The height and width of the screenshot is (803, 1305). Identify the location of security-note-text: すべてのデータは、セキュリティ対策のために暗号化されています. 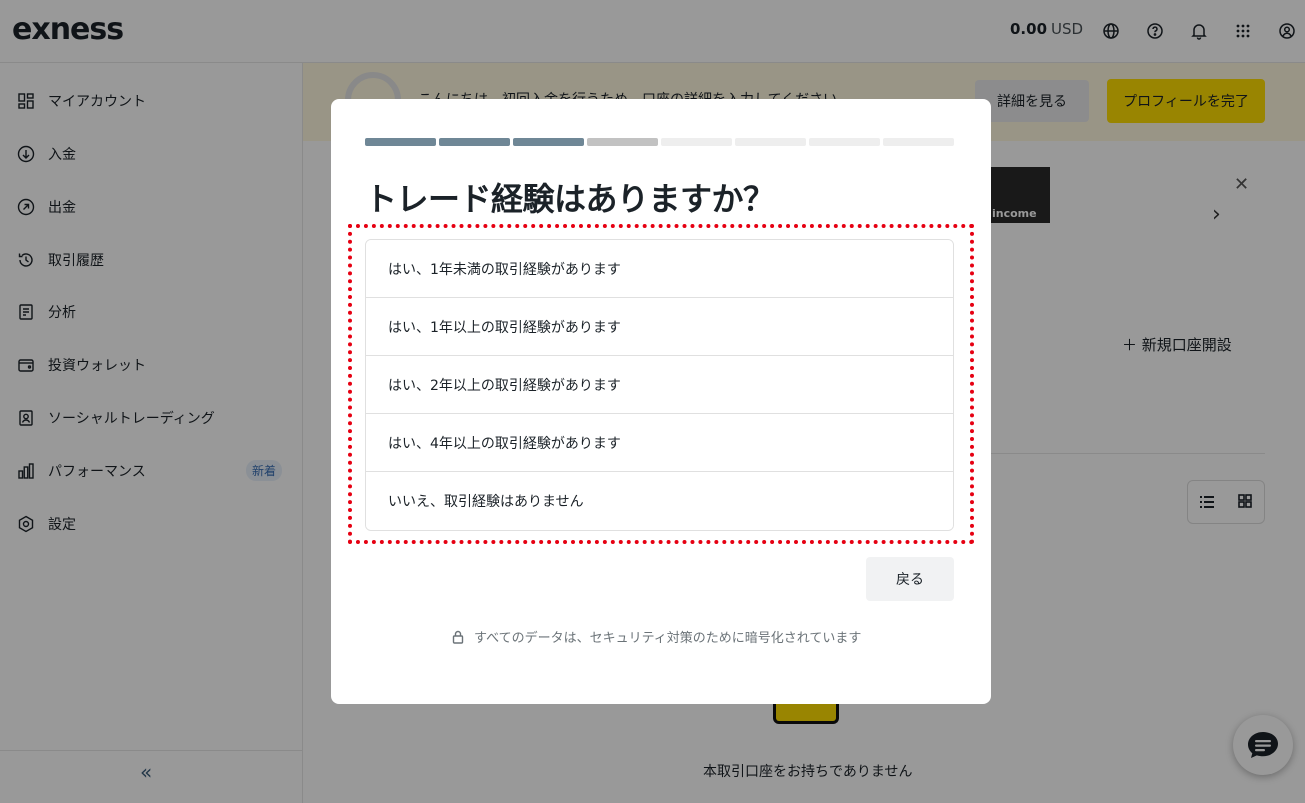
(668, 638).